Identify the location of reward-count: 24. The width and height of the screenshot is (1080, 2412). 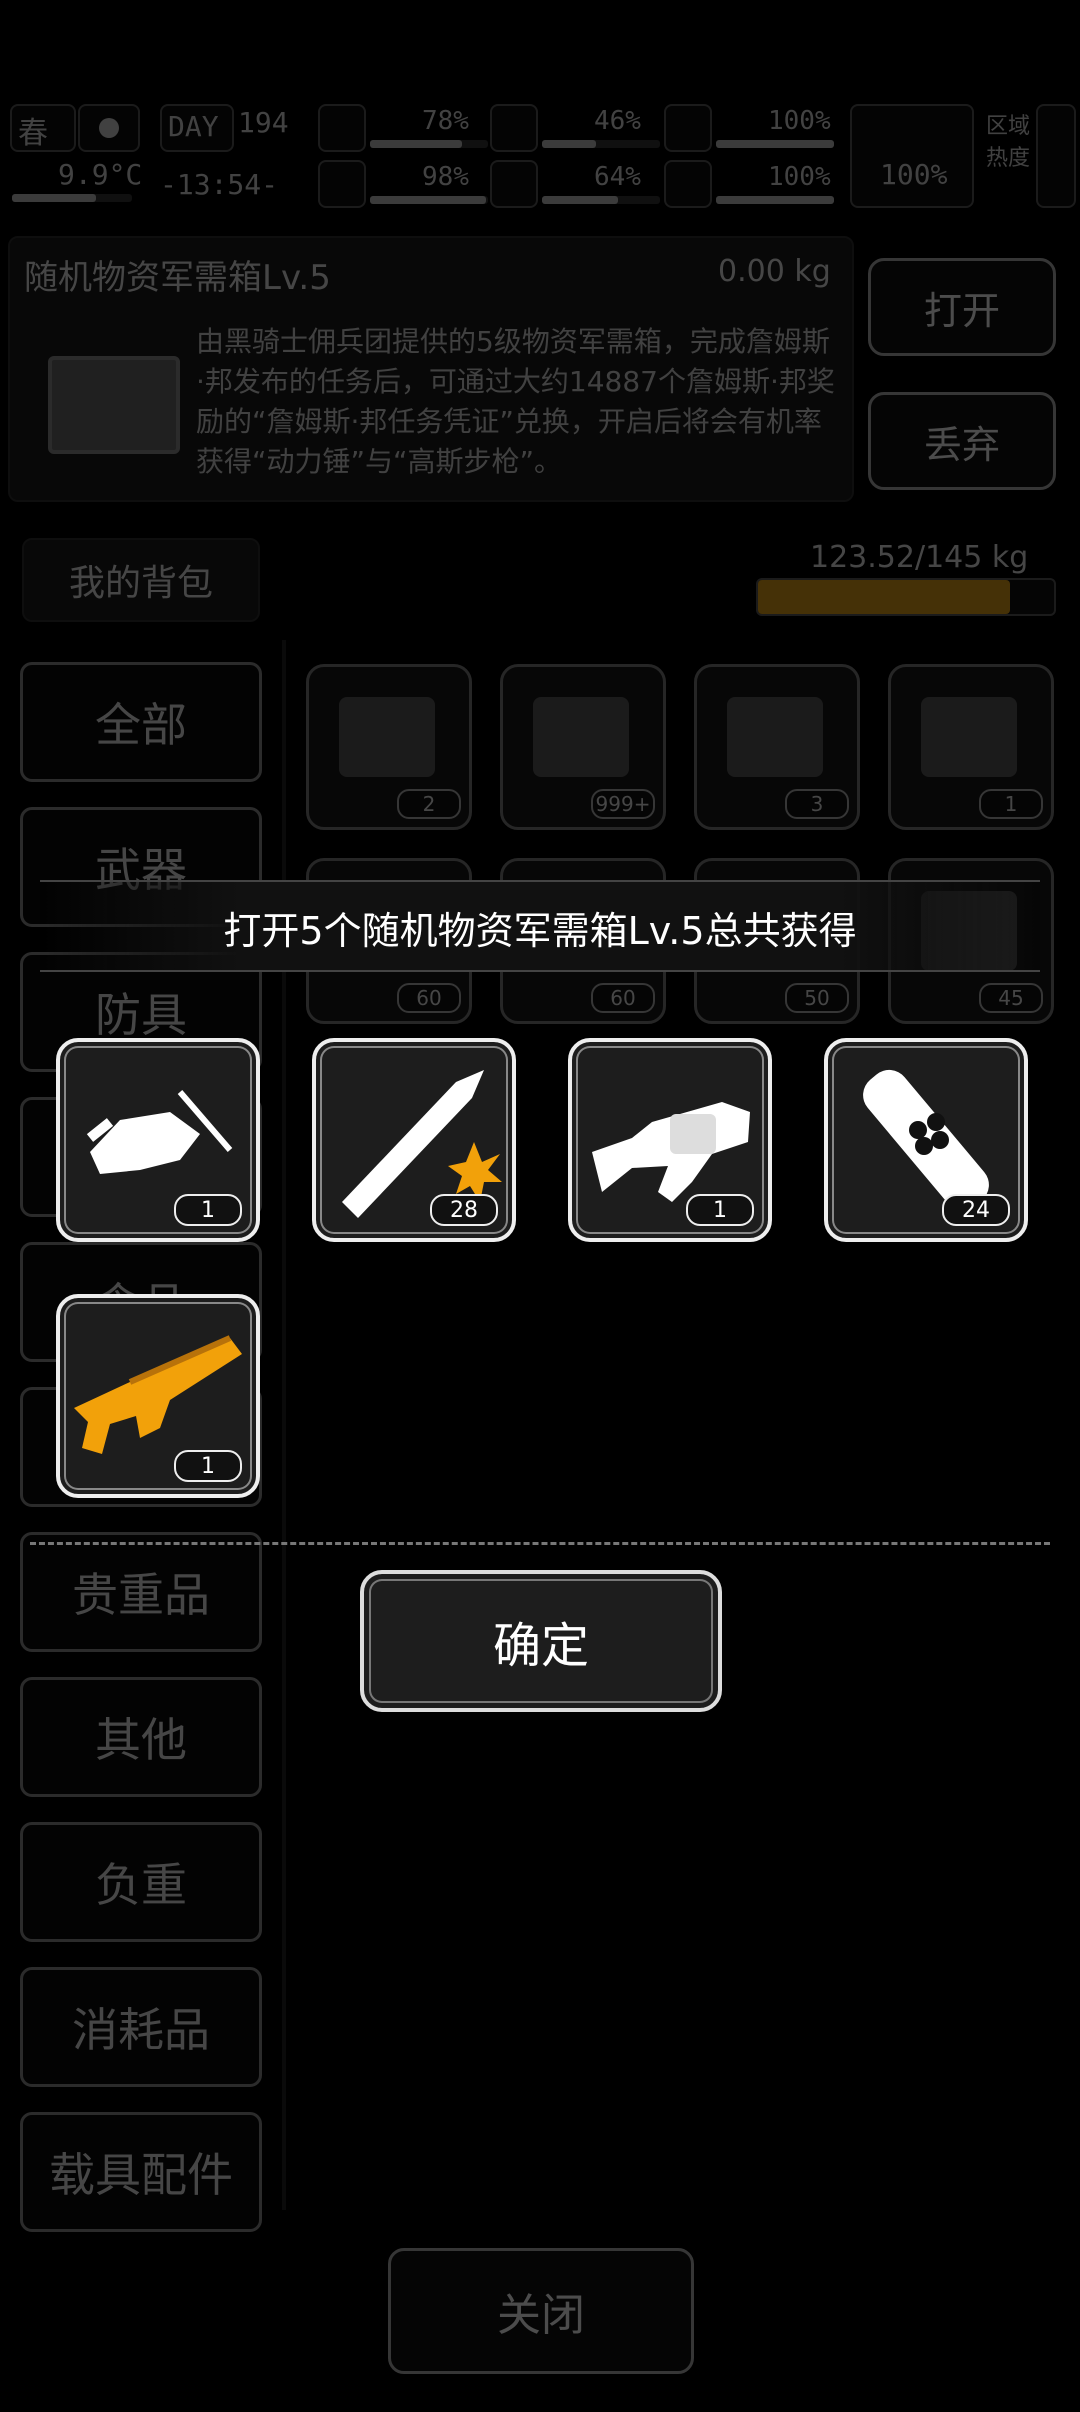
(976, 1210).